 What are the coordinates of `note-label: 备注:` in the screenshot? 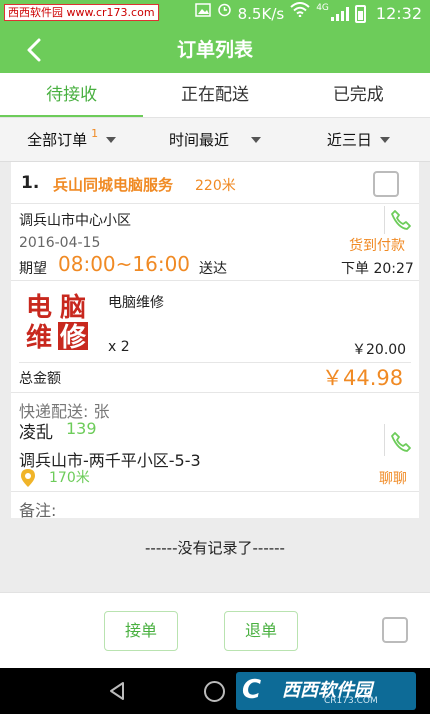 It's located at (38, 510).